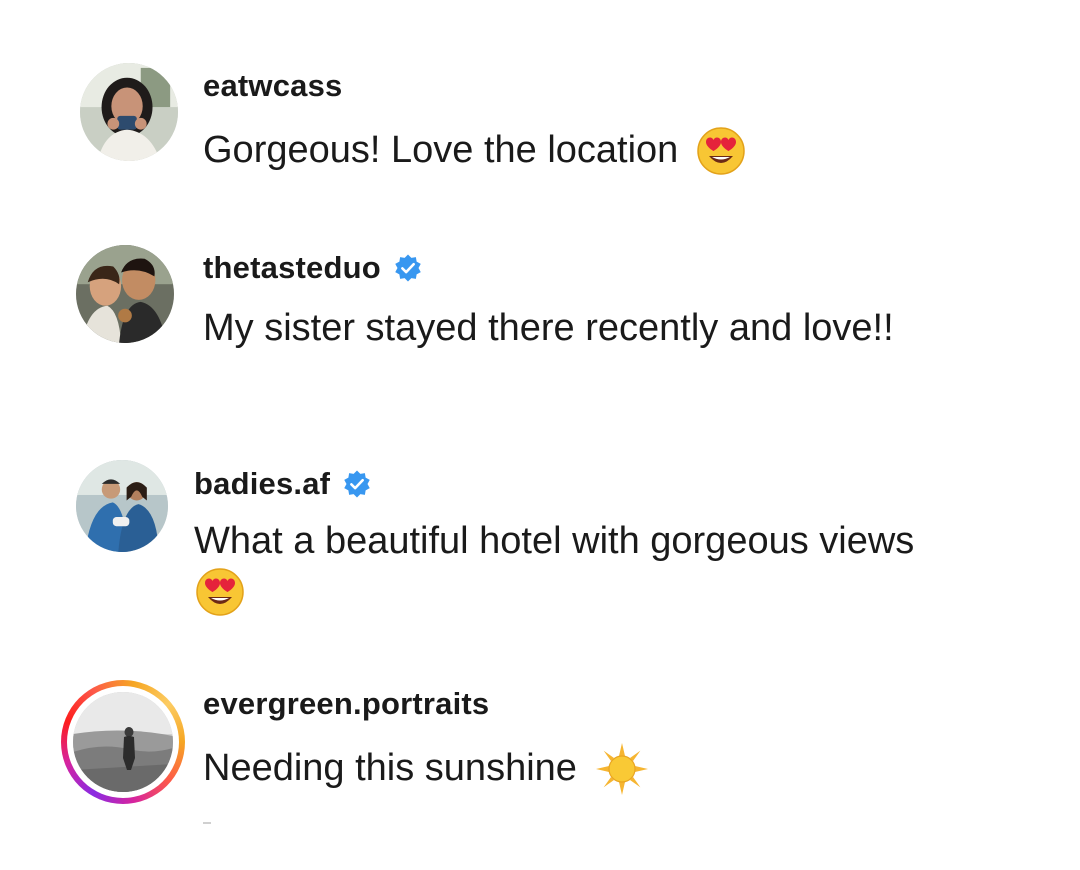 This screenshot has height=870, width=1080. What do you see at coordinates (426, 769) in the screenshot?
I see `comment-text: Needing this sunshine` at bounding box center [426, 769].